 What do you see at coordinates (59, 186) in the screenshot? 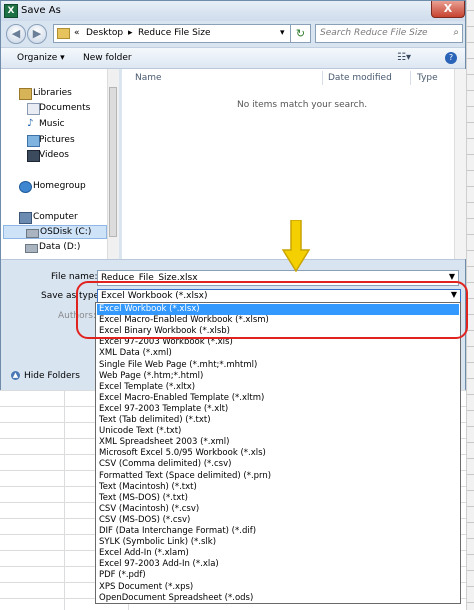
I see `sidebar-item-label: Homegroup` at bounding box center [59, 186].